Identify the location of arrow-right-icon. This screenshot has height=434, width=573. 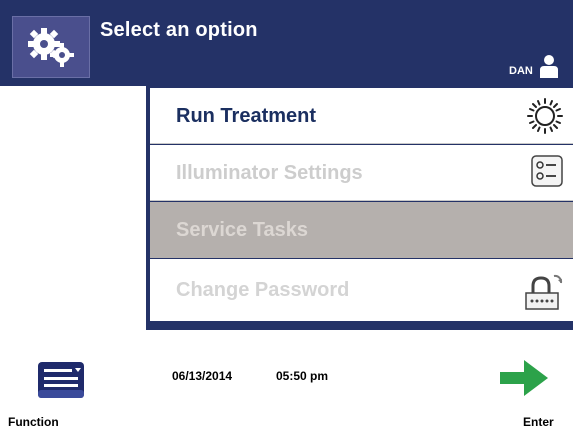
(525, 378).